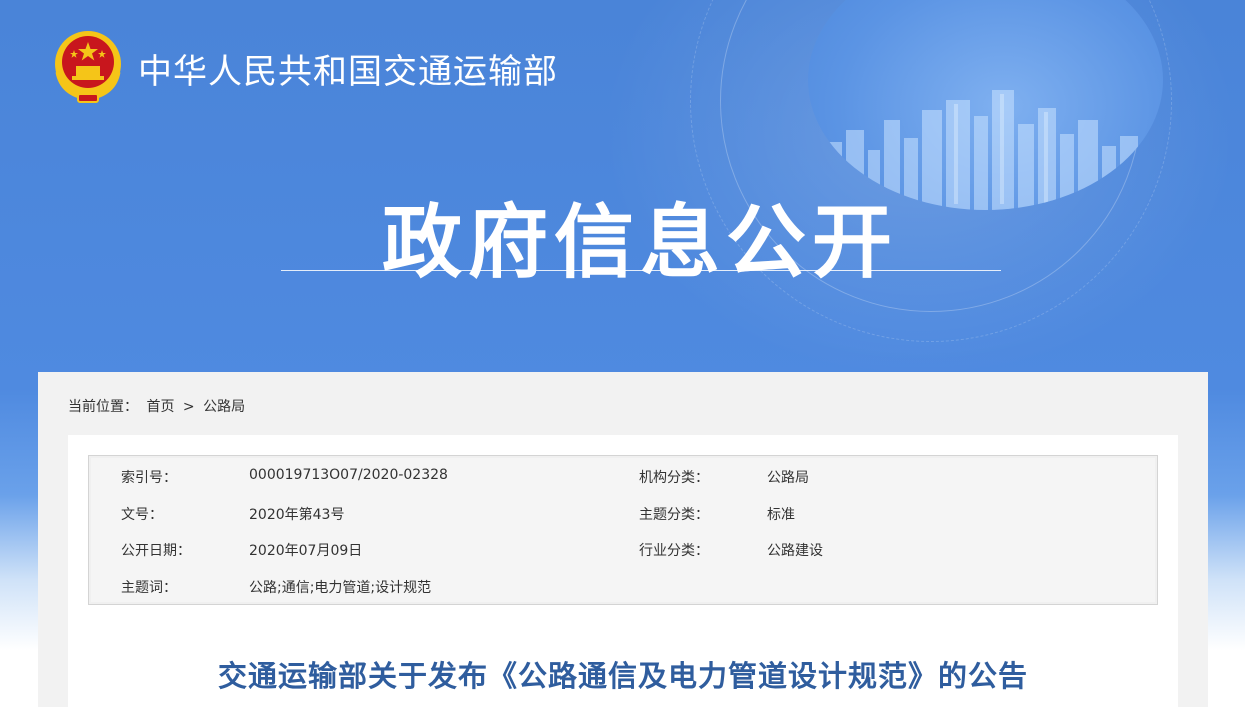 The height and width of the screenshot is (707, 1245). Describe the element at coordinates (674, 551) in the screenshot. I see `metadata-label: 行业分类：` at that location.